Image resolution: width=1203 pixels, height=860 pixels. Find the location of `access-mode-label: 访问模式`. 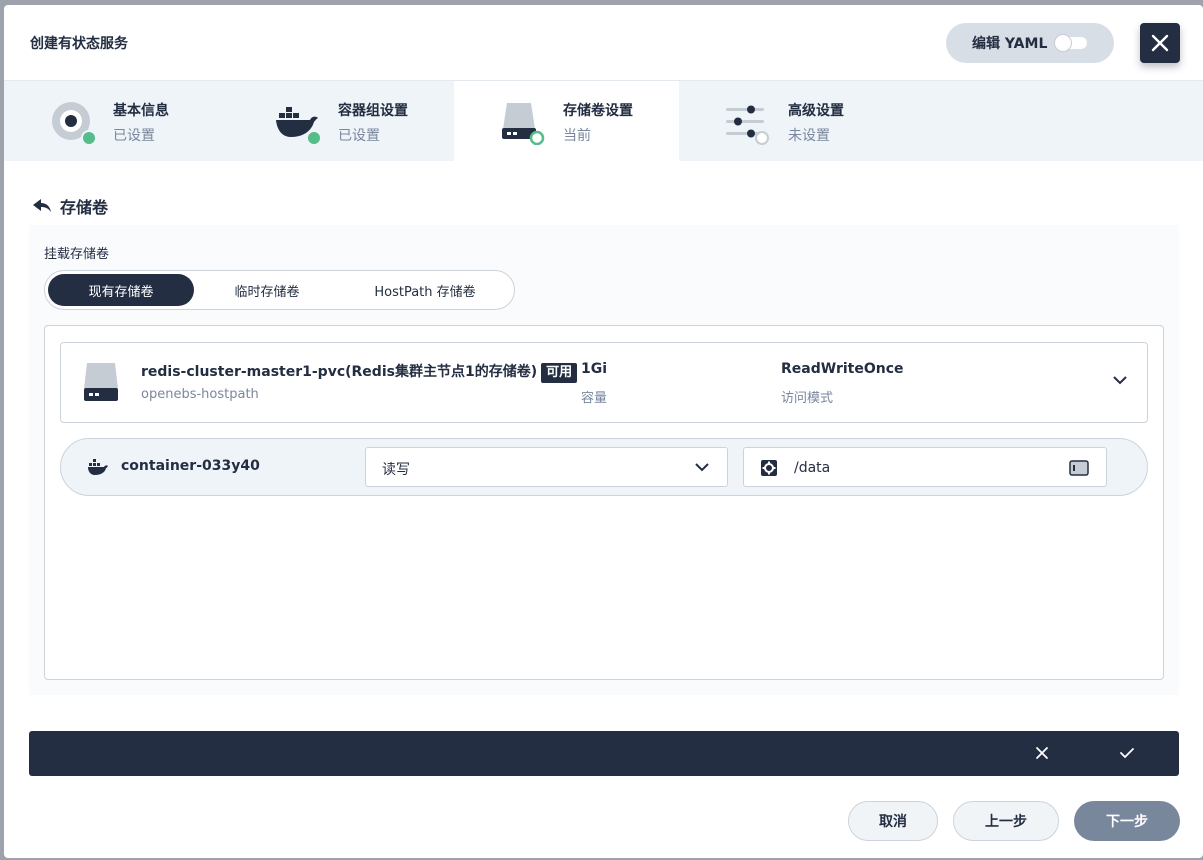

access-mode-label: 访问模式 is located at coordinates (807, 398).